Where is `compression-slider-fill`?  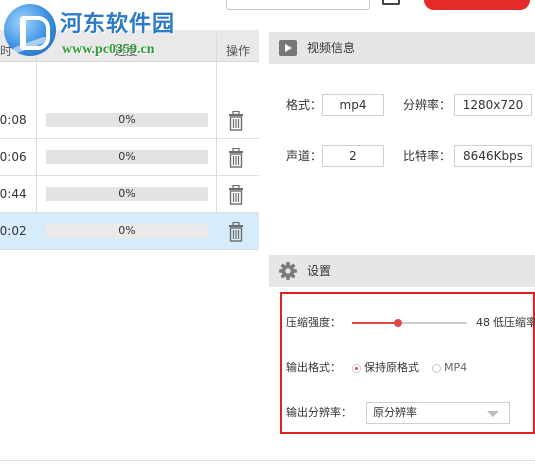 compression-slider-fill is located at coordinates (375, 323).